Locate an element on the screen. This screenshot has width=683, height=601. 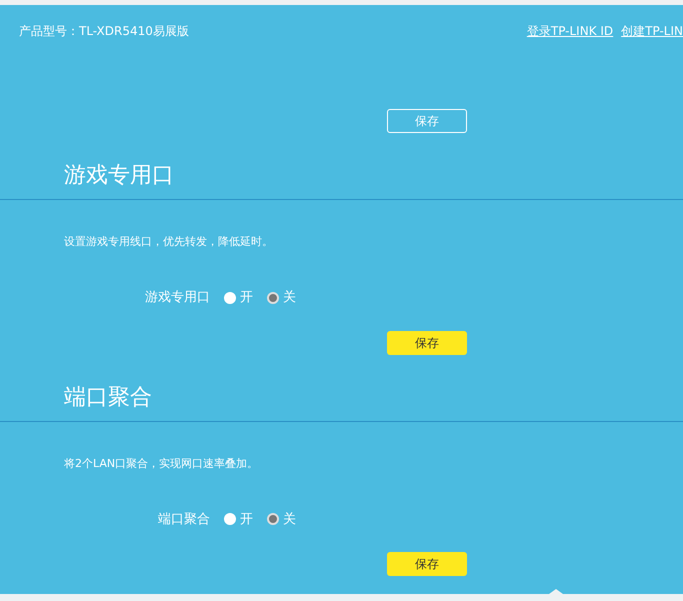
section-description: 设置游戏专用线口，优先转发，降低延时。 is located at coordinates (168, 241).